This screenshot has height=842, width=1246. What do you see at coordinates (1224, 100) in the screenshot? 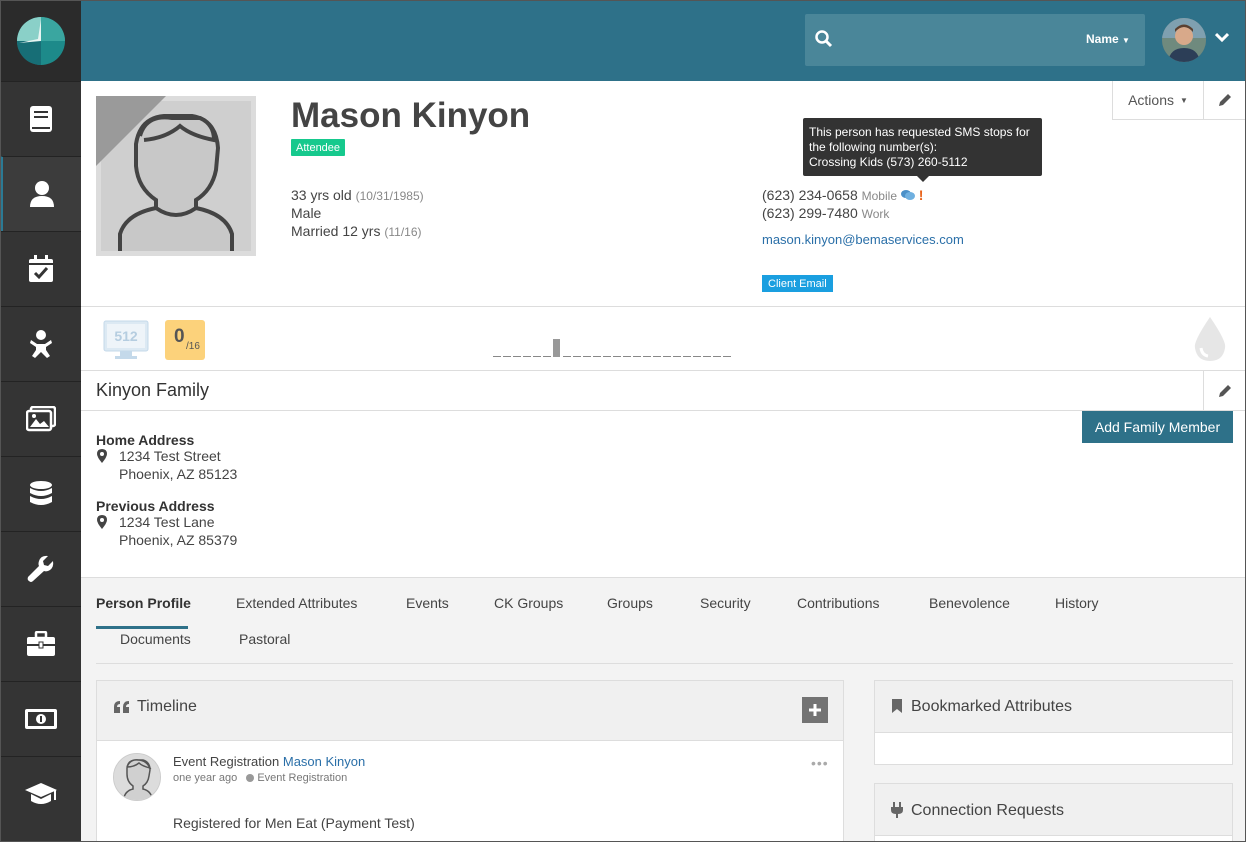
I see `edit-person-button` at bounding box center [1224, 100].